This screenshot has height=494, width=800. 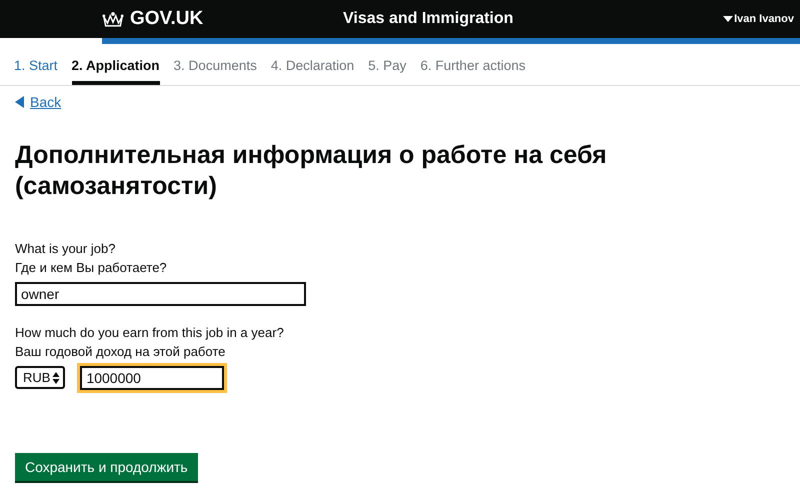 I want to click on step-label: 3. Documents, so click(x=215, y=66).